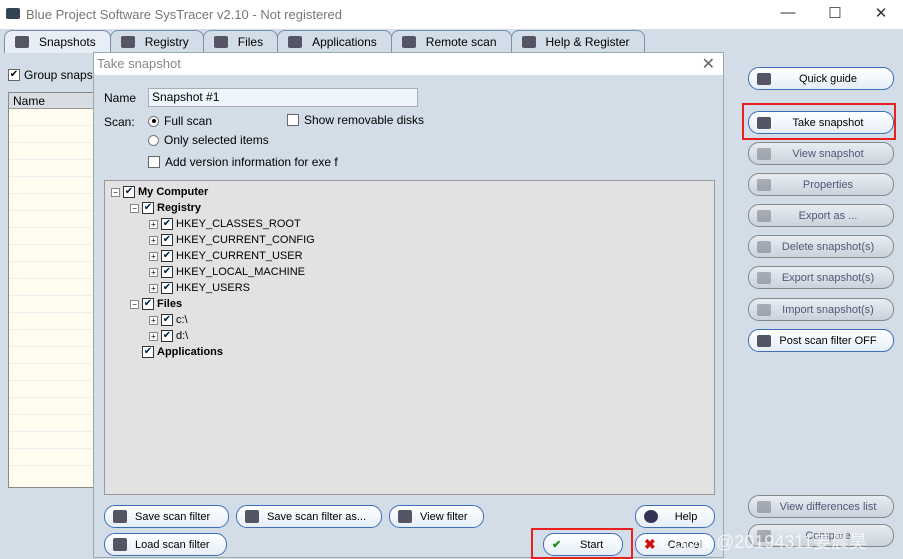 This screenshot has height=559, width=903. Describe the element at coordinates (821, 246) in the screenshot. I see `delete-snapshot-s-button: Delete snapshot(s)` at that location.